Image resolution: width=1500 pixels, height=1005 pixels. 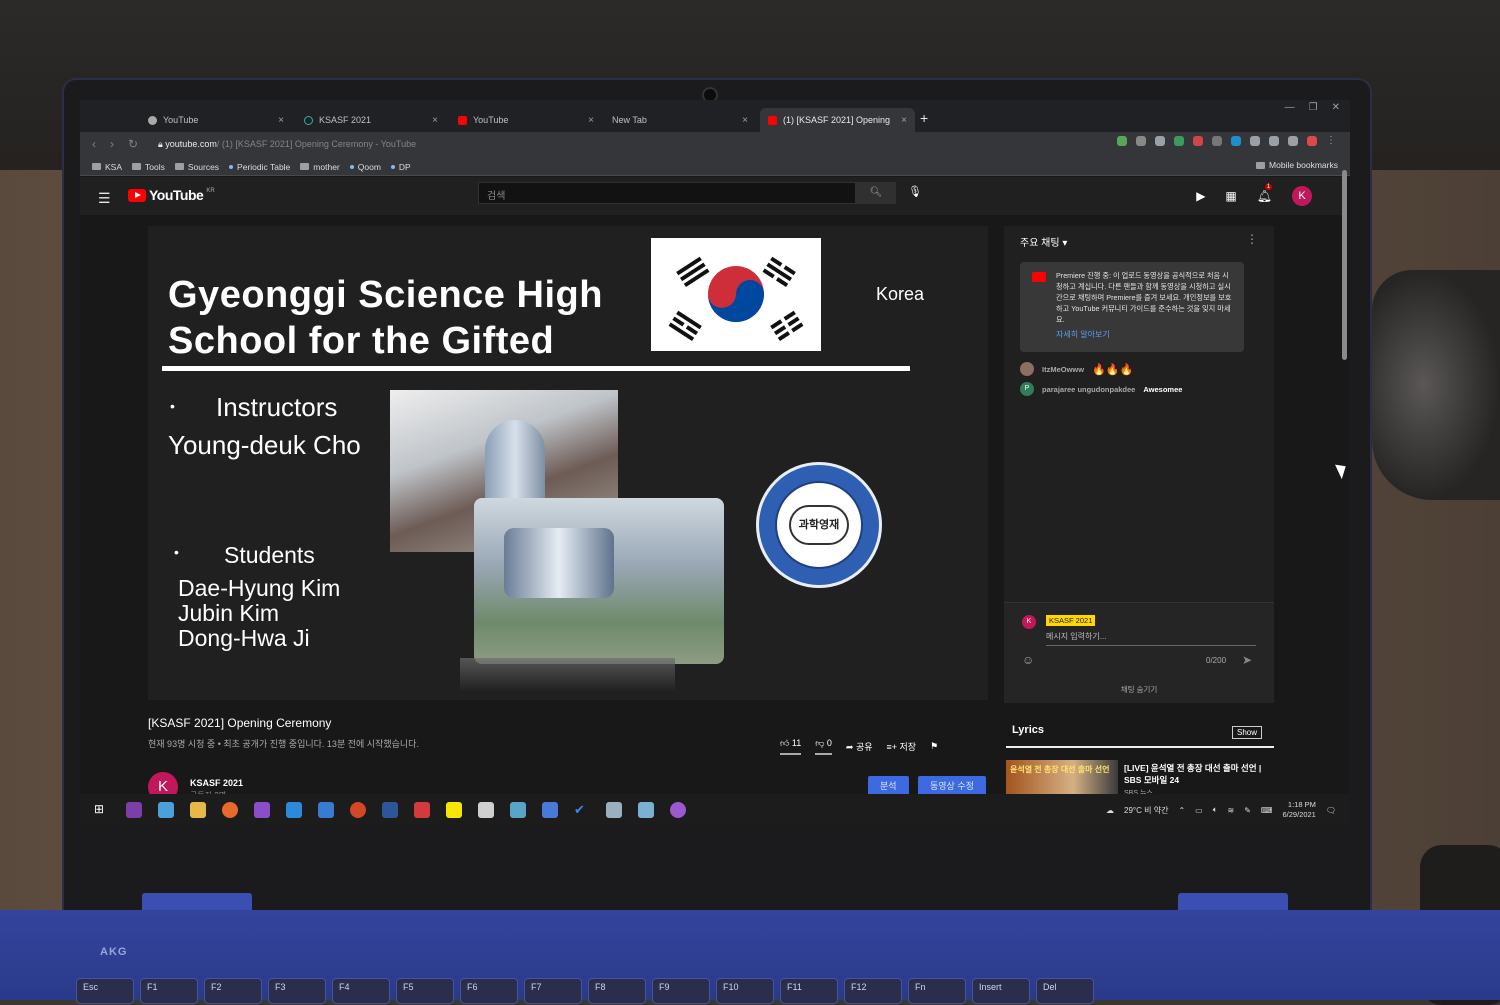 I want to click on volume-icon: 🔈︎, so click(x=1215, y=810).